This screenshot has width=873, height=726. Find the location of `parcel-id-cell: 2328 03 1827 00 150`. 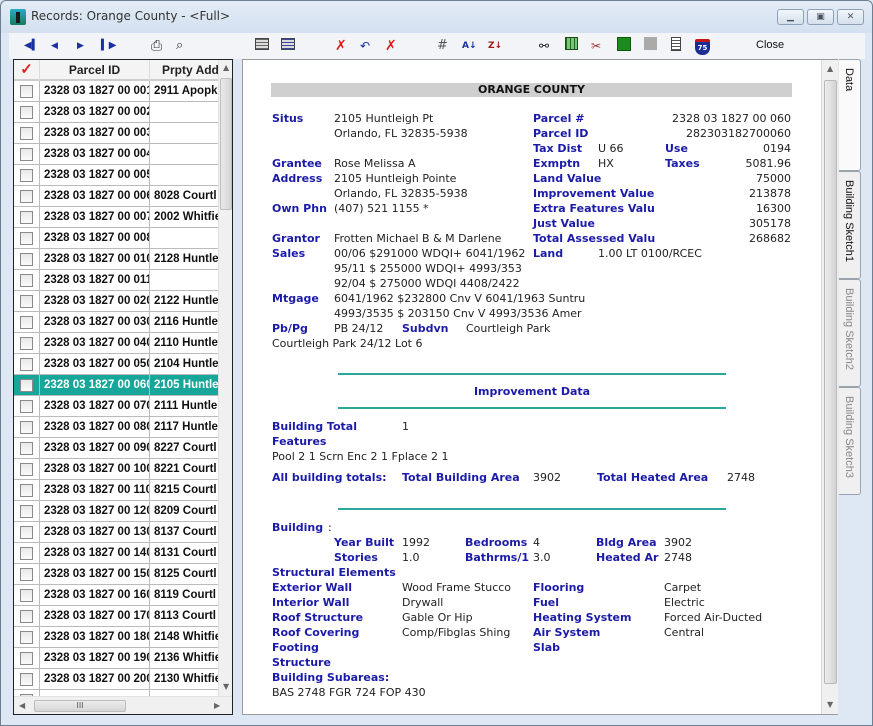

parcel-id-cell: 2328 03 1827 00 150 is located at coordinates (94, 574).